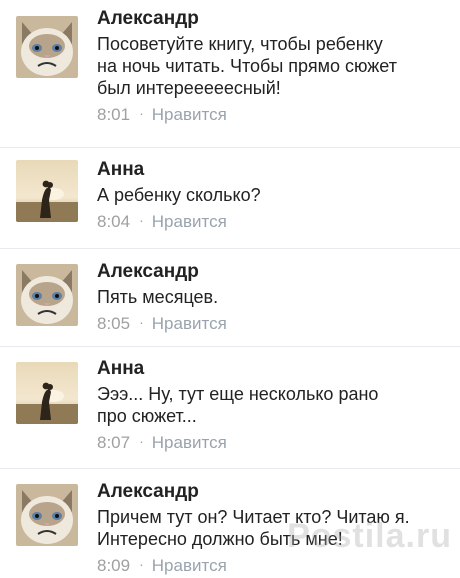 Image resolution: width=460 pixels, height=578 pixels. What do you see at coordinates (274, 324) in the screenshot?
I see `comment-meta: 8:05 · Нравится` at bounding box center [274, 324].